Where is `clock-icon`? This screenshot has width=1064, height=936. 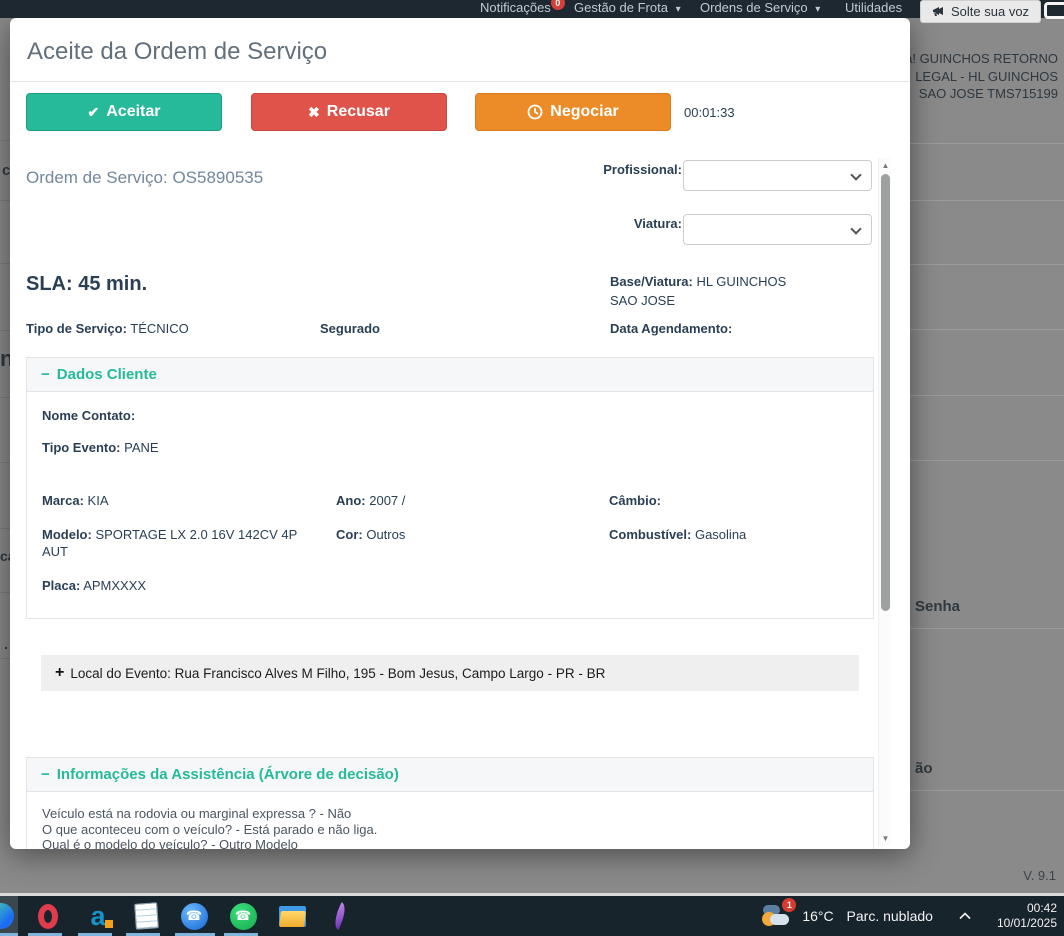
clock-icon is located at coordinates (535, 112).